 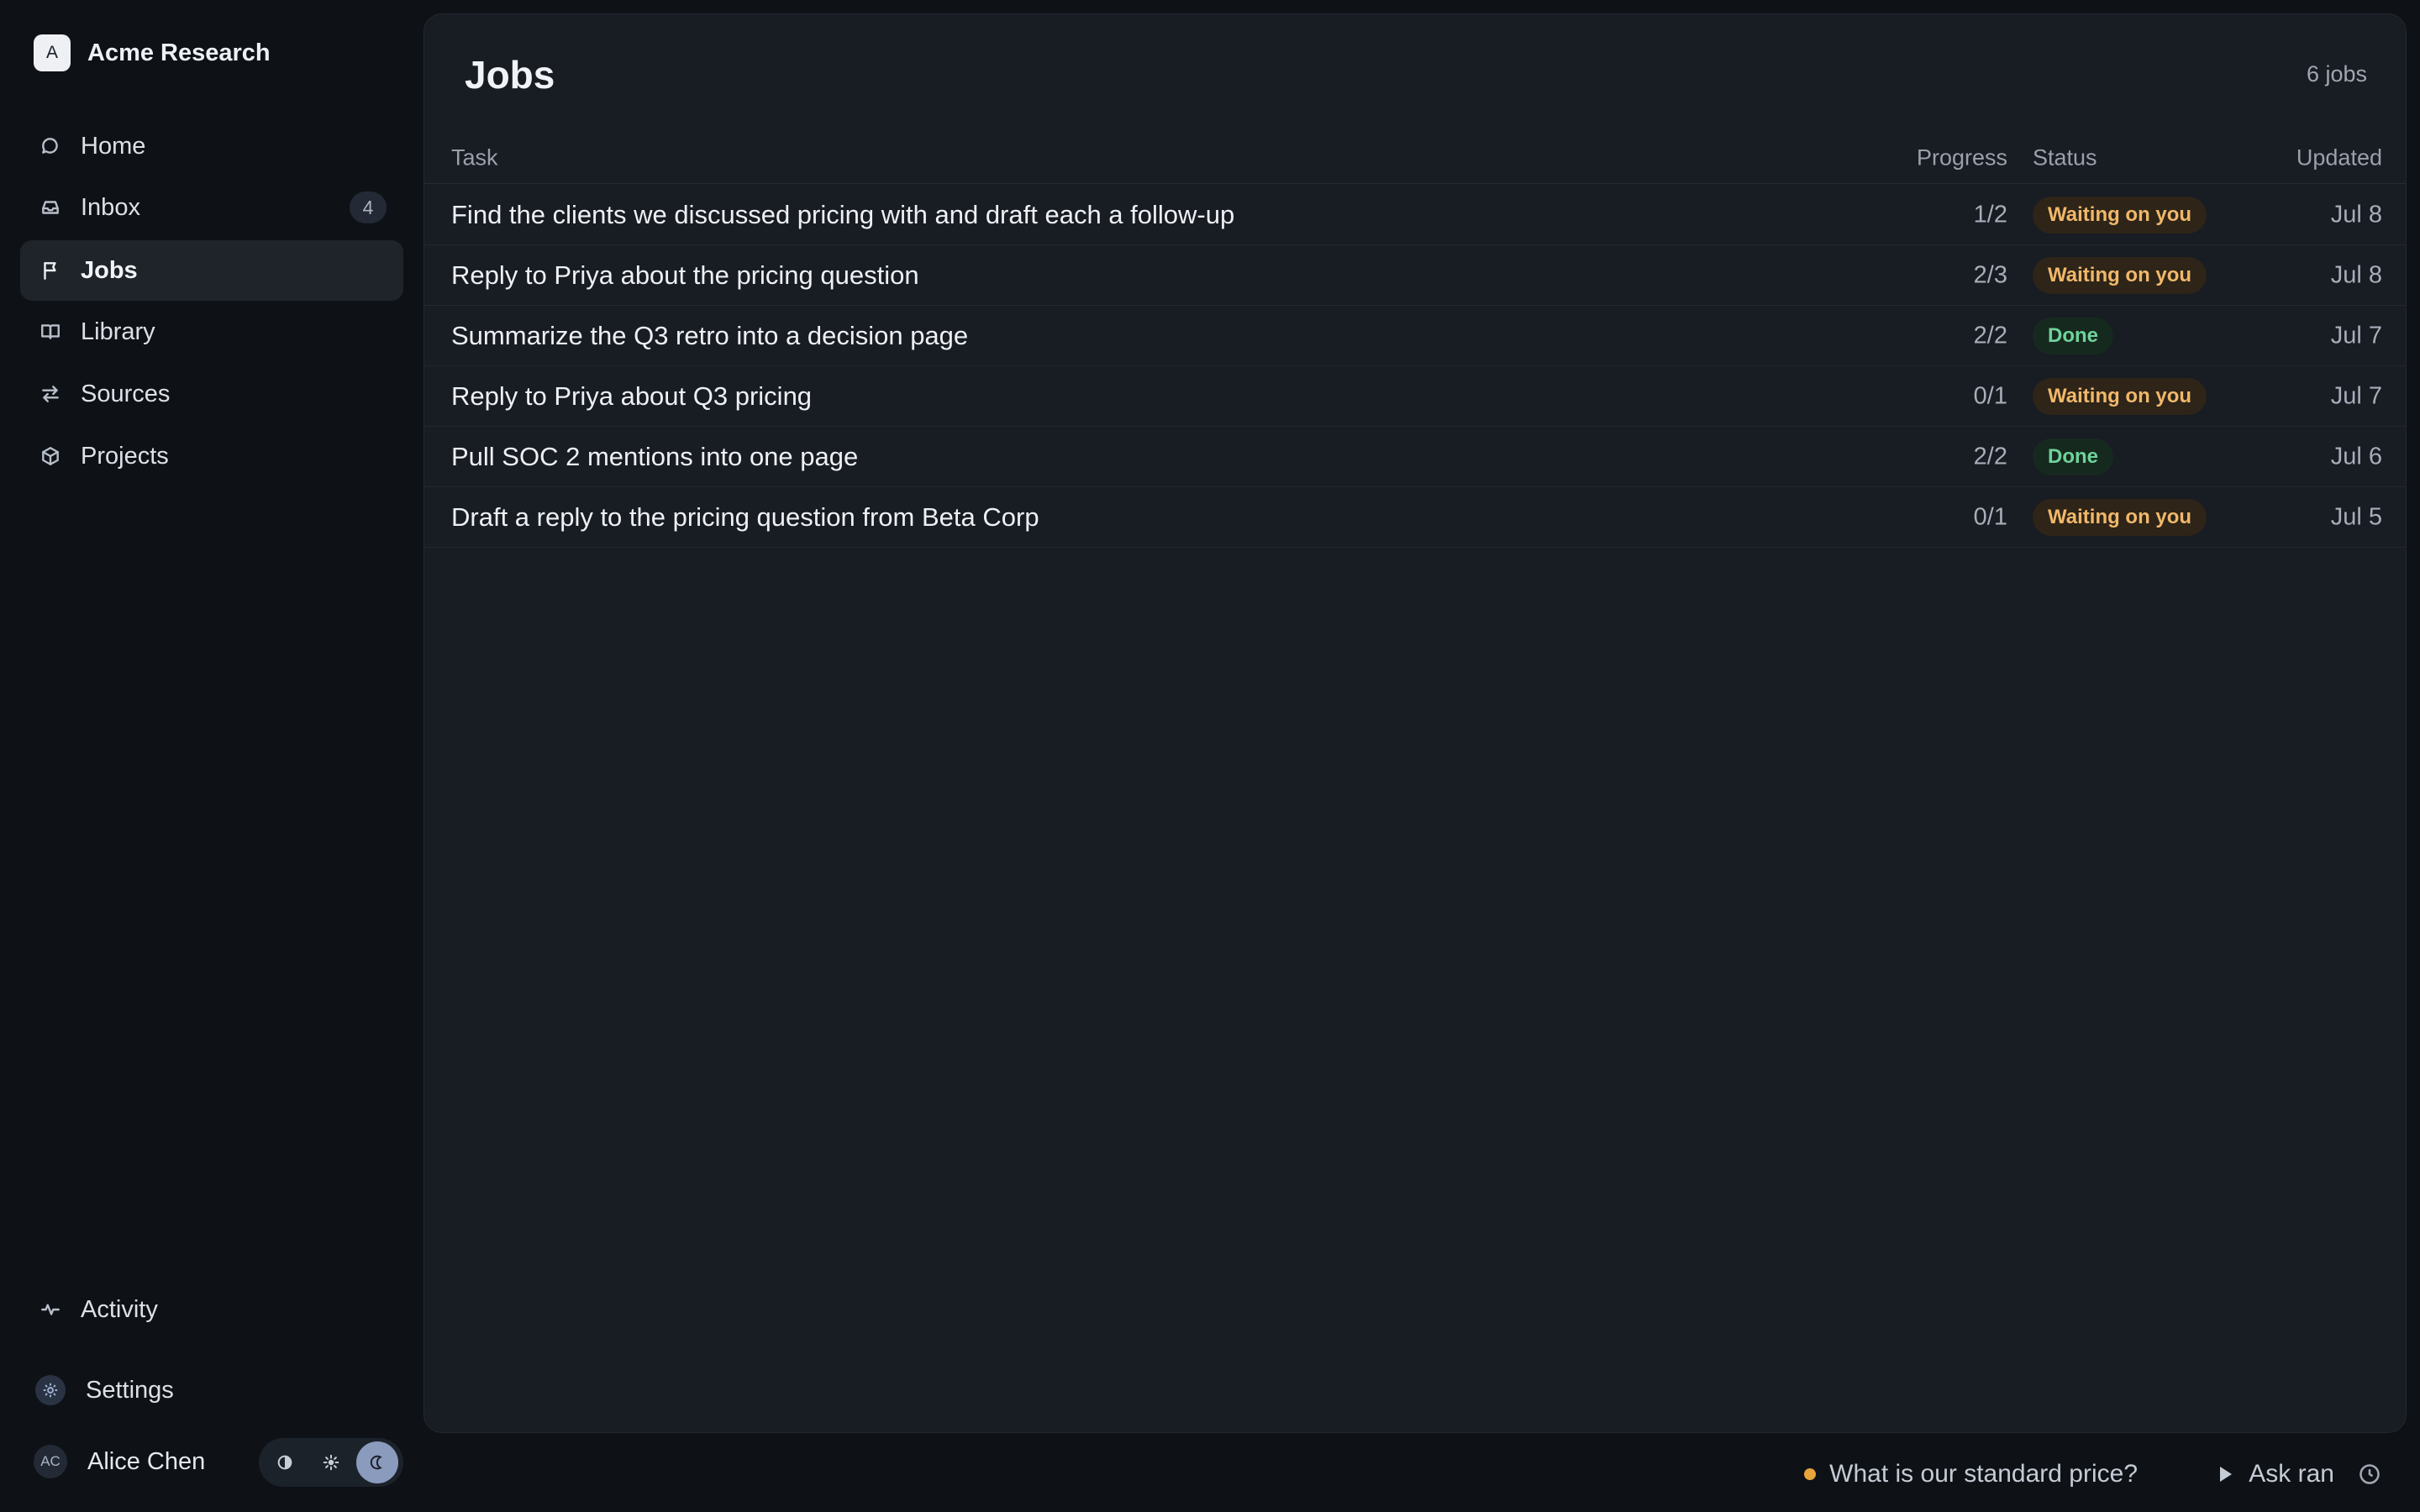 What do you see at coordinates (110, 207) in the screenshot?
I see `sidebar-item-label: Inbox` at bounding box center [110, 207].